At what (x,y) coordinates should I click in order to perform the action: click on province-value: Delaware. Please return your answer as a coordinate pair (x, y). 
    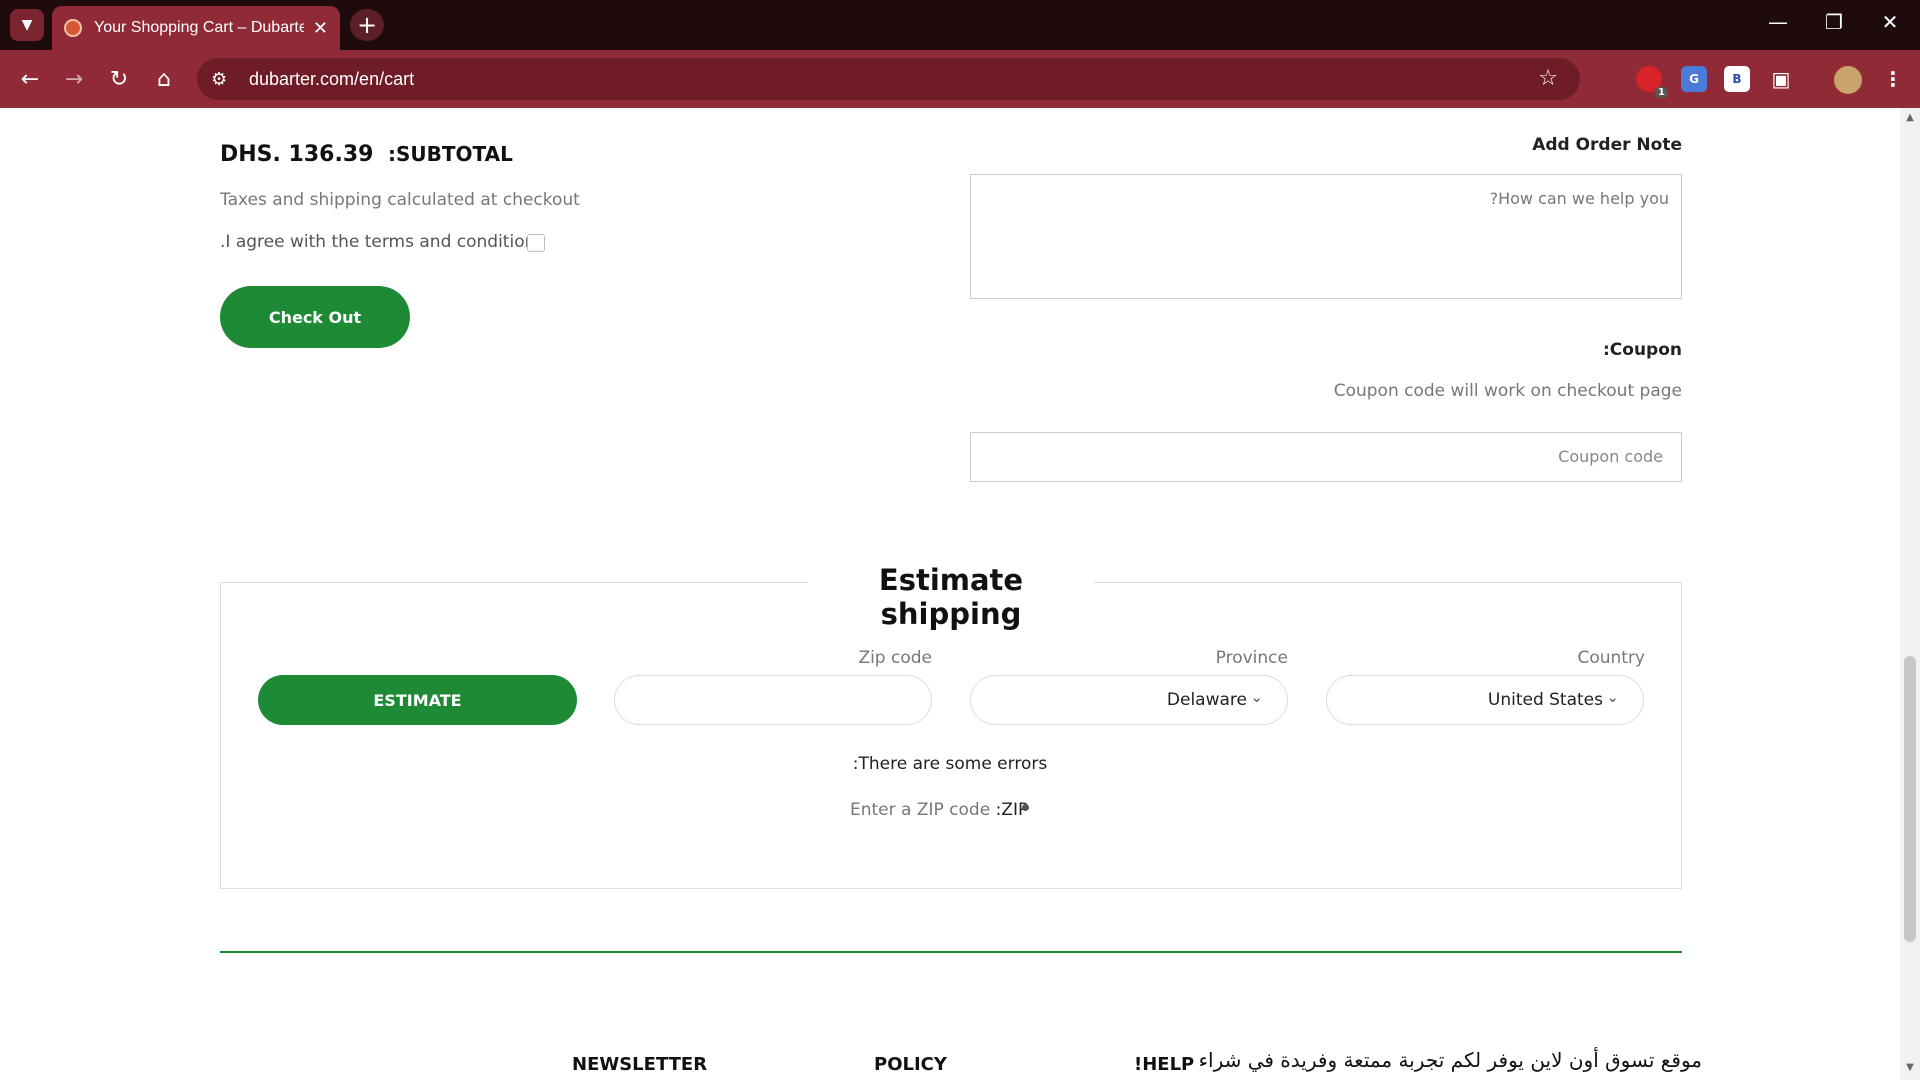
    Looking at the image, I should click on (1206, 700).